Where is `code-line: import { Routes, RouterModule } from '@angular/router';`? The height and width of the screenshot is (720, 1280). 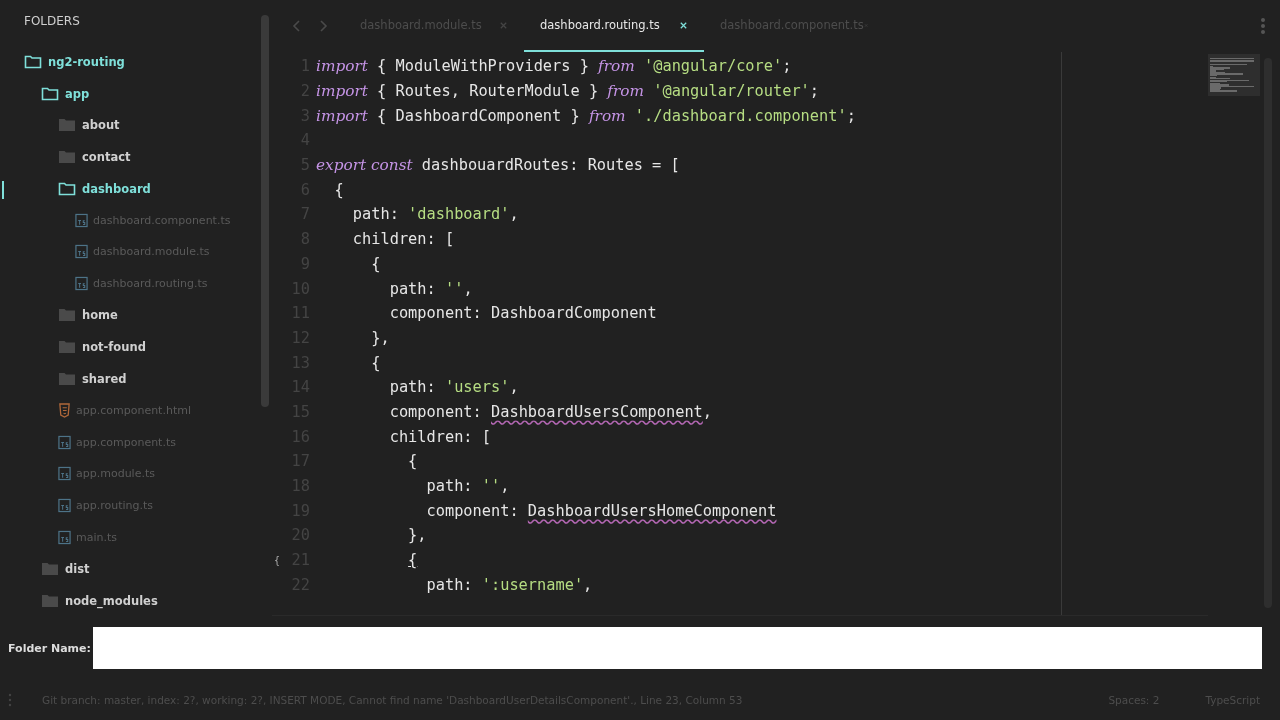 code-line: import { Routes, RouterModule } from '@angular/router'; is located at coordinates (568, 91).